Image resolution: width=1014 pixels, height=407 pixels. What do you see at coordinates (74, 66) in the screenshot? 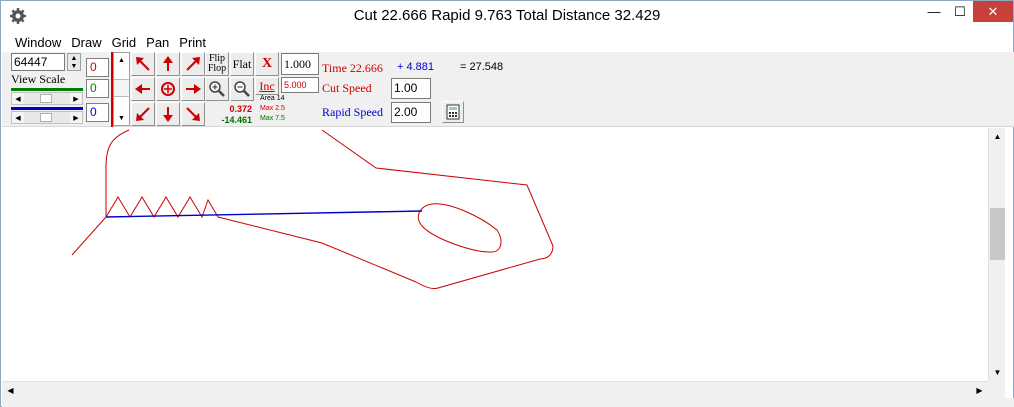
I see `spin-down-icon: ▼` at bounding box center [74, 66].